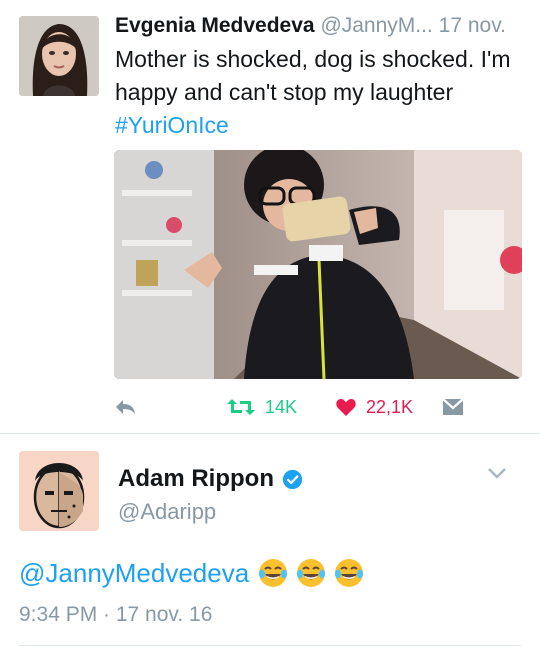 This screenshot has height=648, width=540. What do you see at coordinates (167, 512) in the screenshot?
I see `reply-author-handle: @Adaripp` at bounding box center [167, 512].